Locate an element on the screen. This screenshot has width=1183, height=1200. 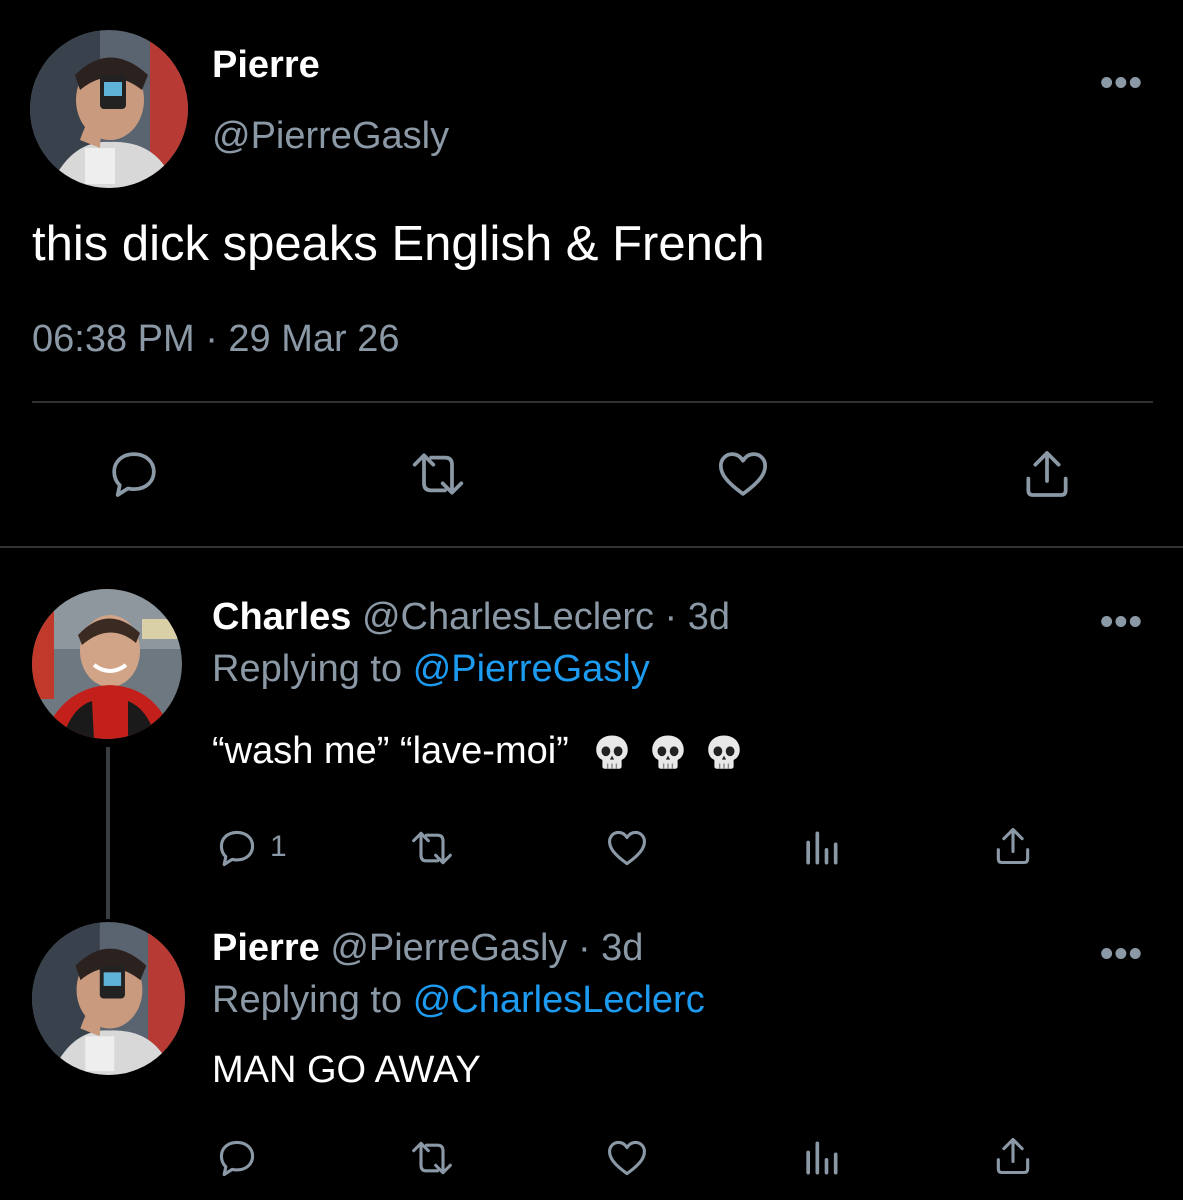
reply-header: Charles @CharlesLeclerc · 3d is located at coordinates (471, 617).